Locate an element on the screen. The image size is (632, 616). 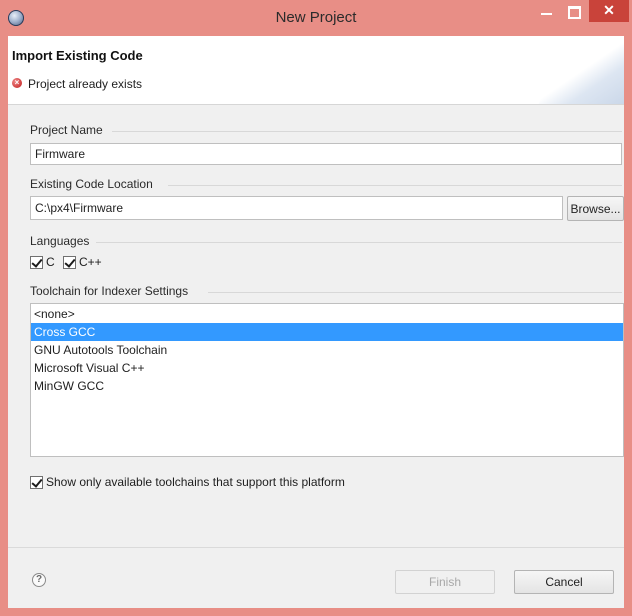
toolchain-item-mingw-gcc: MinGW GCC is located at coordinates (327, 386).